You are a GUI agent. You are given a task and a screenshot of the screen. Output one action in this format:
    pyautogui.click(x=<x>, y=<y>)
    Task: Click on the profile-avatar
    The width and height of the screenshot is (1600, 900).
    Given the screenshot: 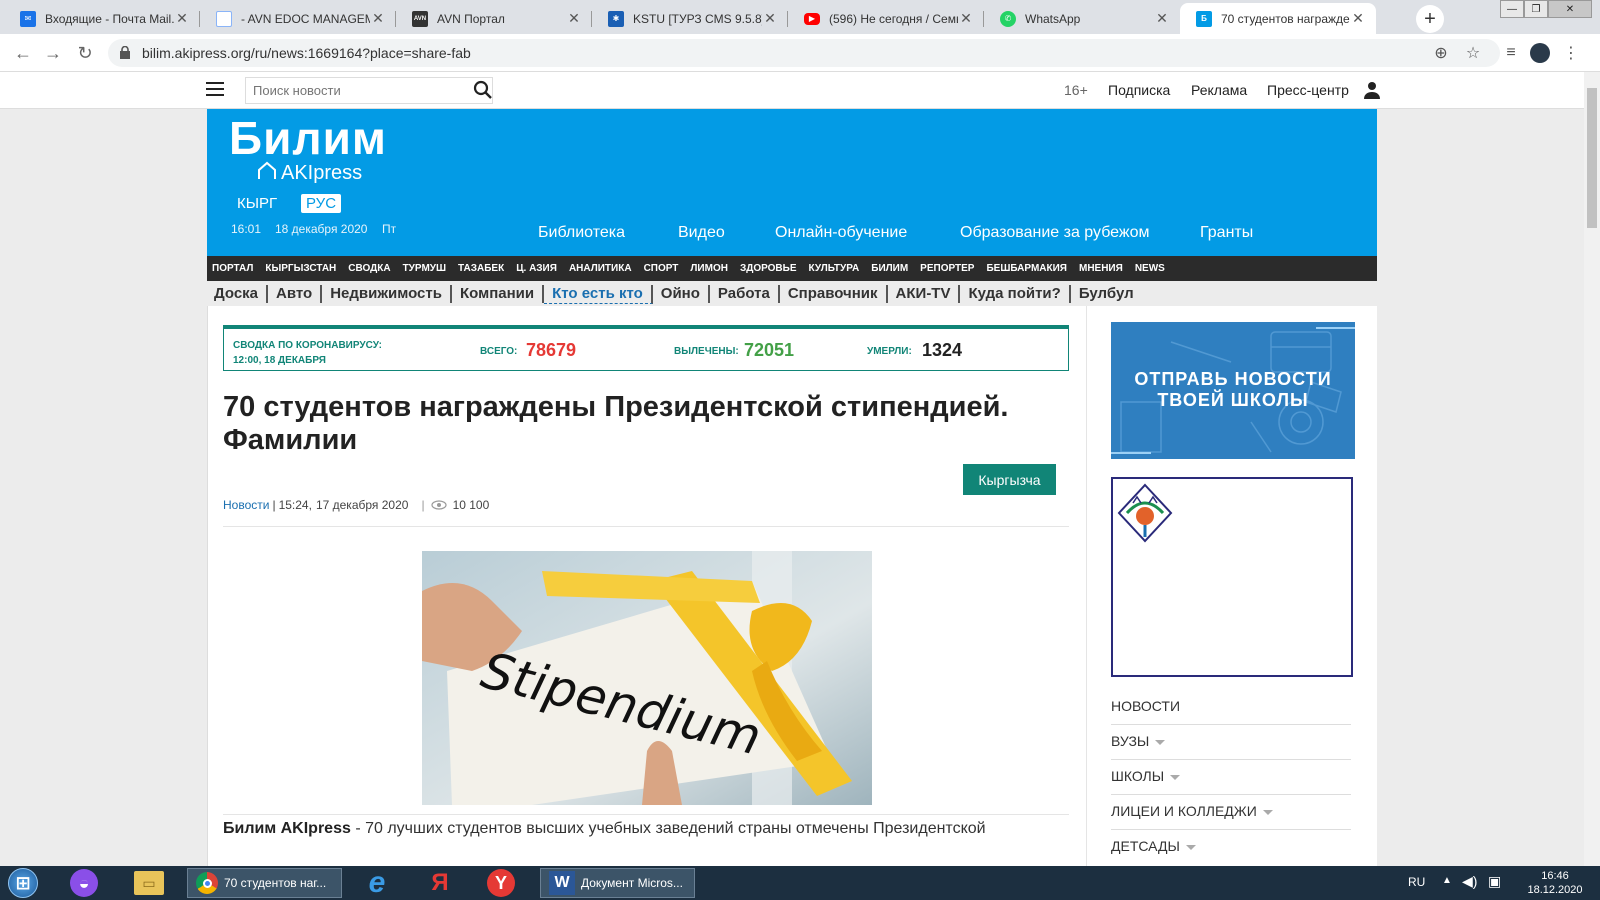 What is the action you would take?
    pyautogui.click(x=1540, y=53)
    